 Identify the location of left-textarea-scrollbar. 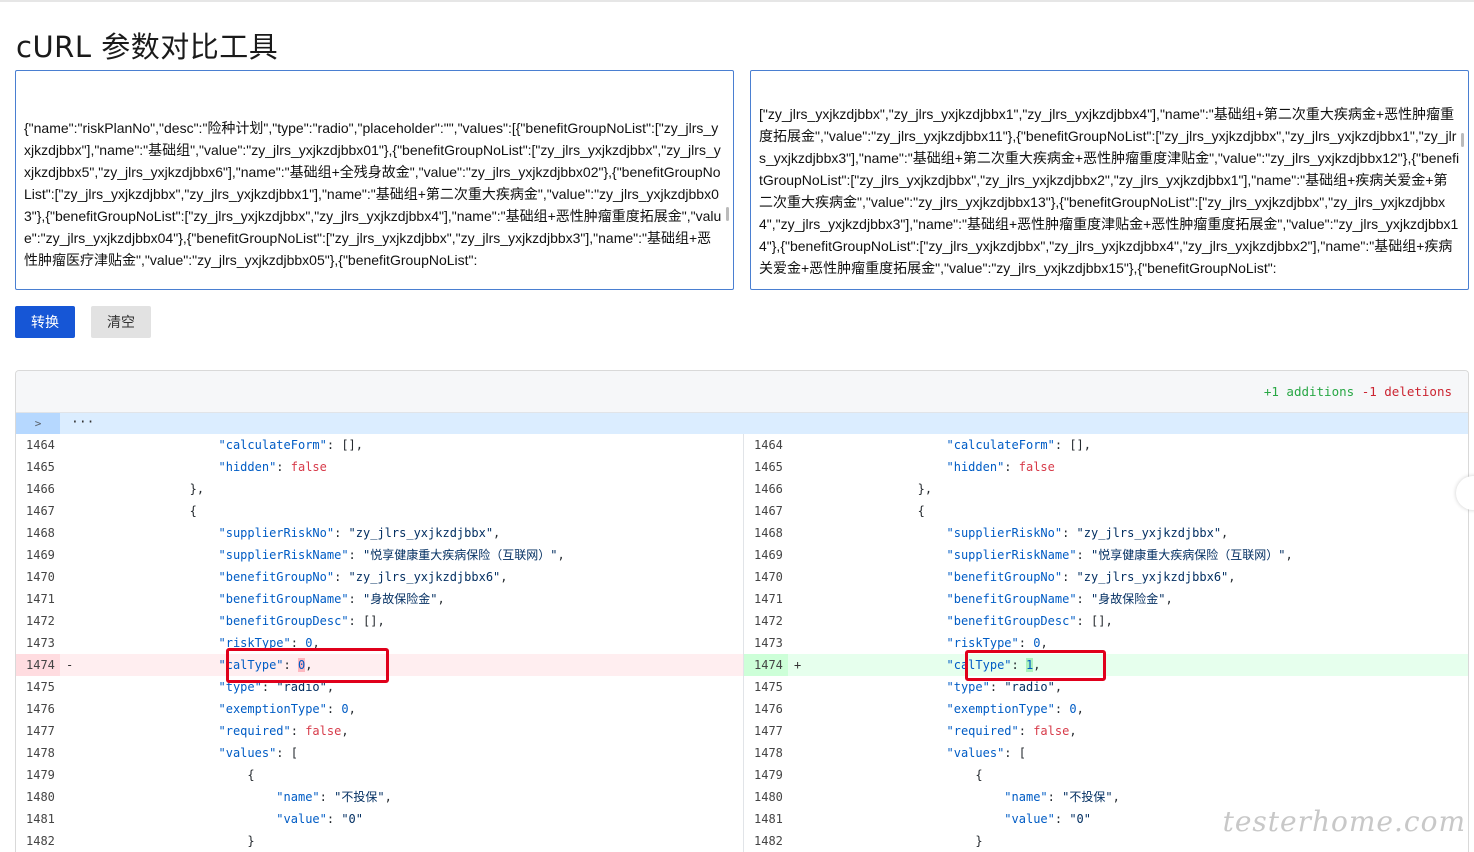
(727, 214).